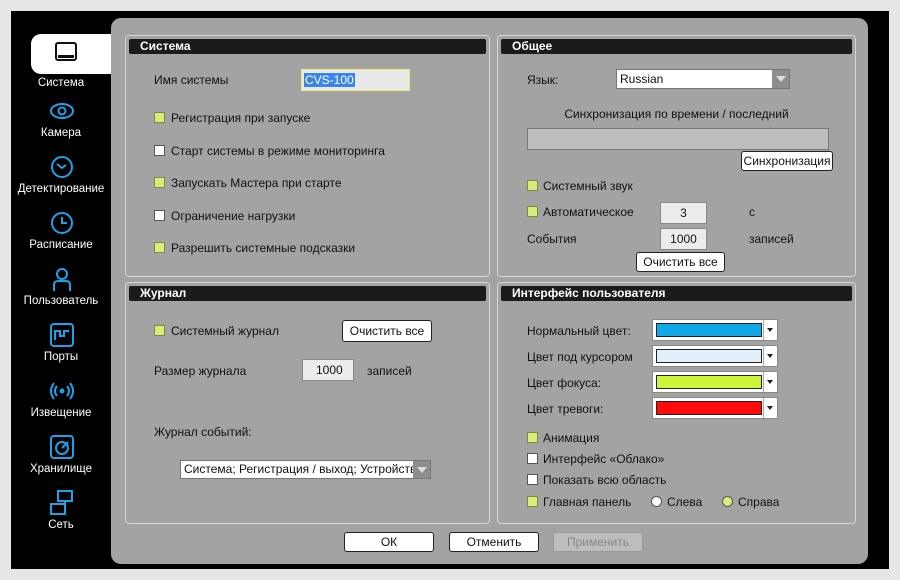 The width and height of the screenshot is (900, 580). What do you see at coordinates (727, 501) in the screenshot?
I see `radio-right` at bounding box center [727, 501].